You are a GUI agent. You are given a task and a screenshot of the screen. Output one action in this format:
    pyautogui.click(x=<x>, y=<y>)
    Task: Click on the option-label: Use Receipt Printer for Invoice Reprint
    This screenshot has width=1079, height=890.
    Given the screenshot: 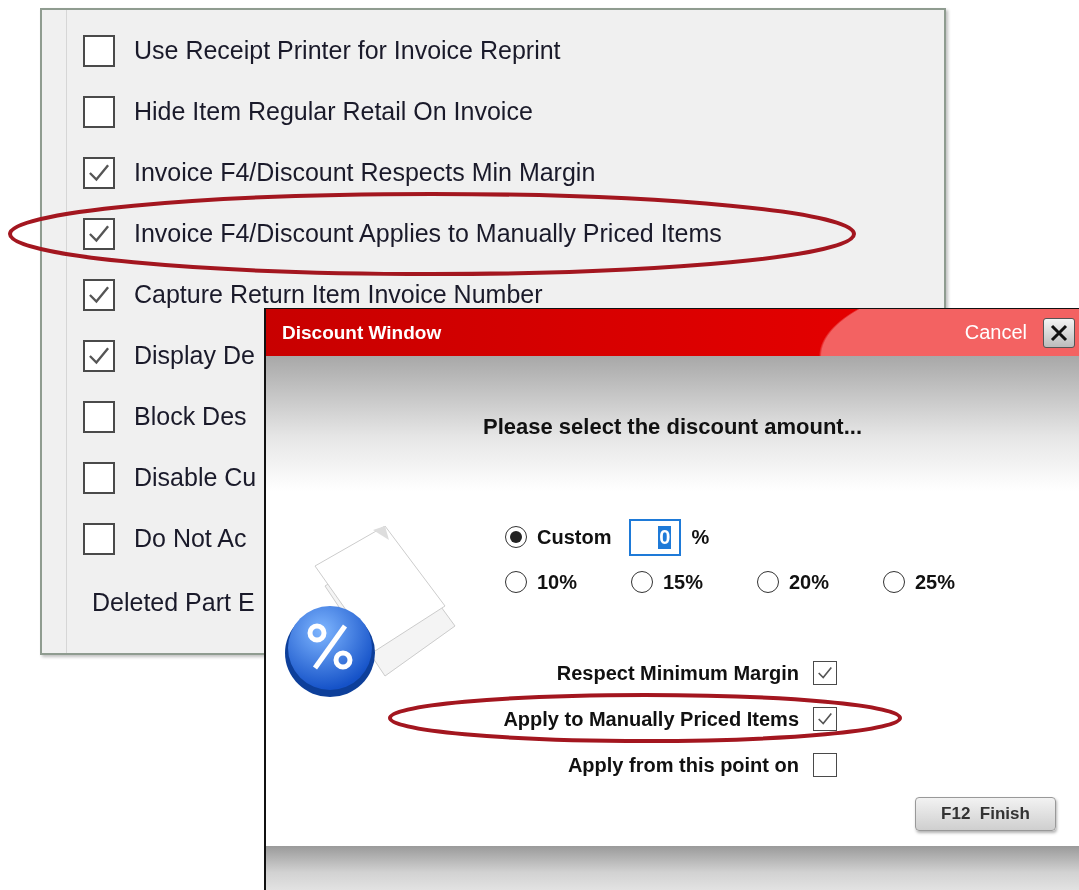 What is the action you would take?
    pyautogui.click(x=347, y=50)
    